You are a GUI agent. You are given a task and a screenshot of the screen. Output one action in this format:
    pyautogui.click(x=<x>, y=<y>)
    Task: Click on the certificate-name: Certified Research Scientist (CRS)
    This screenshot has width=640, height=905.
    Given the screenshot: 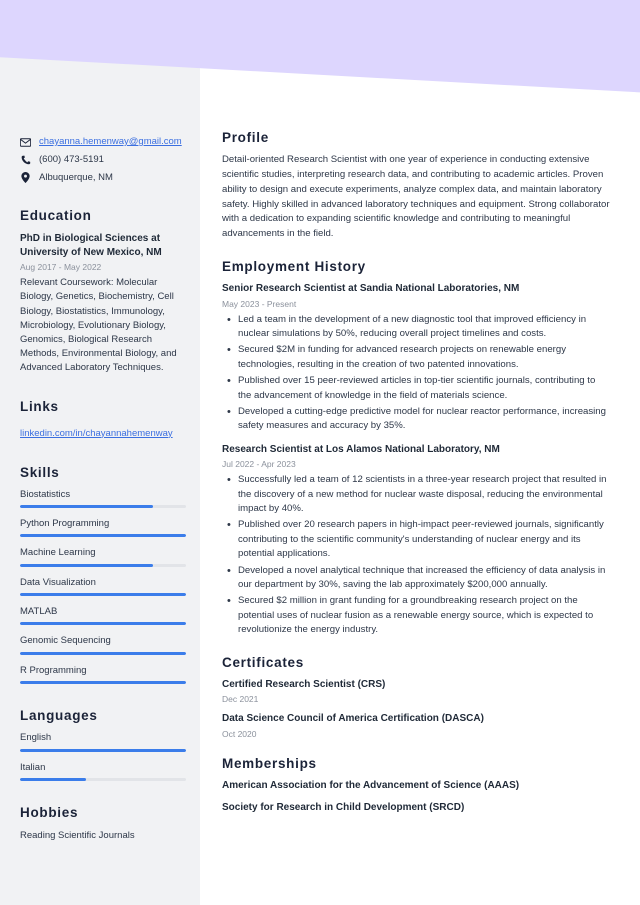 What is the action you would take?
    pyautogui.click(x=304, y=684)
    